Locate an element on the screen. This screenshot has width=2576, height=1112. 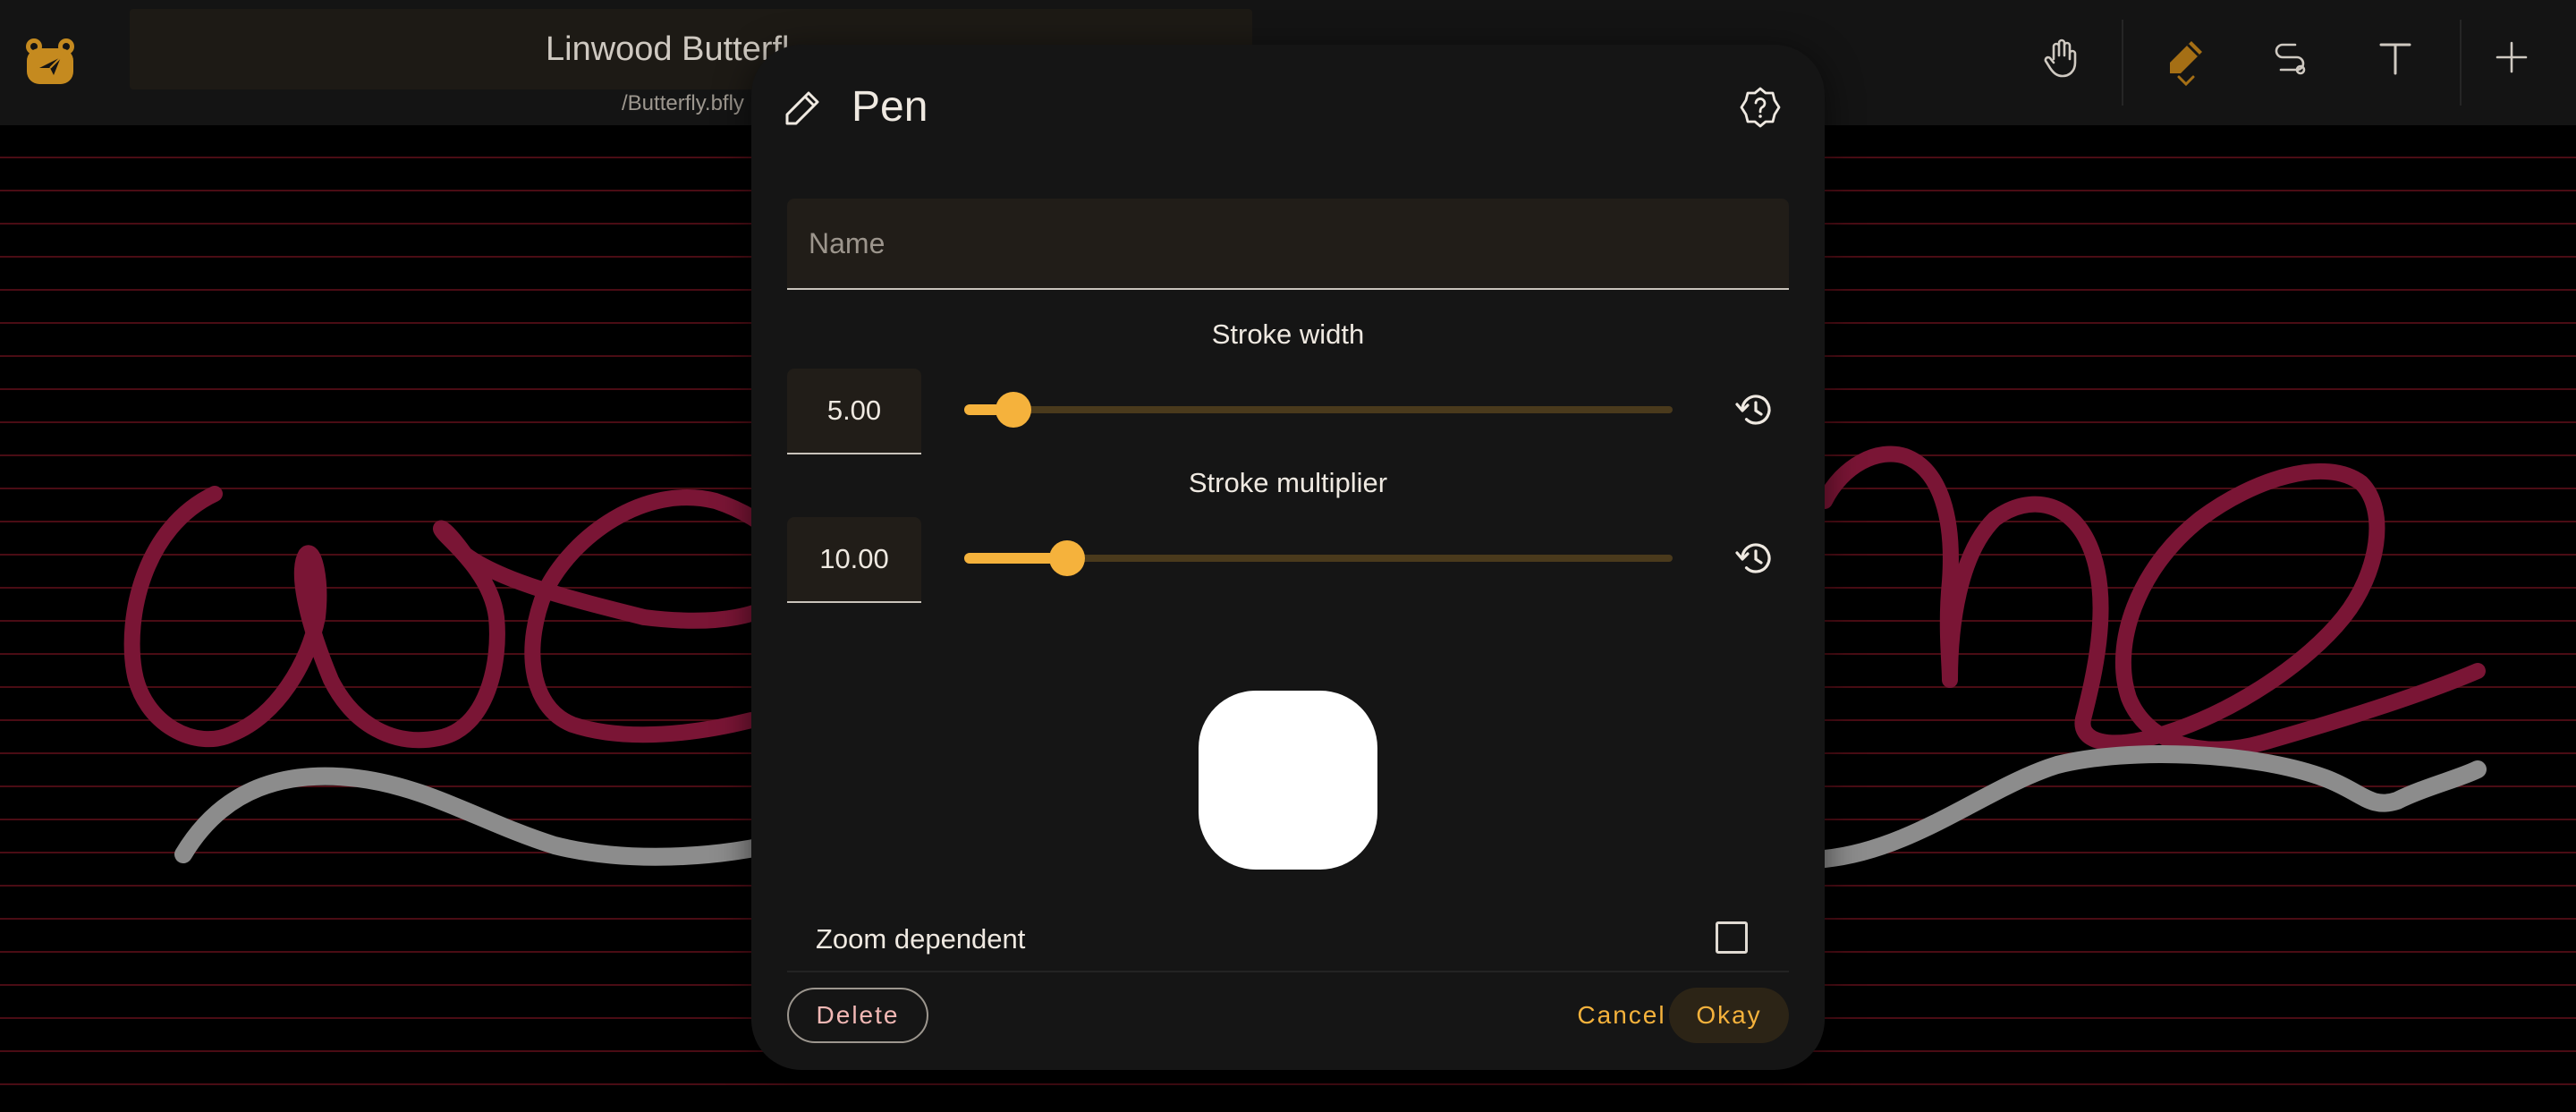
stroke-multiplier-label: Stroke multiplier is located at coordinates (1288, 483).